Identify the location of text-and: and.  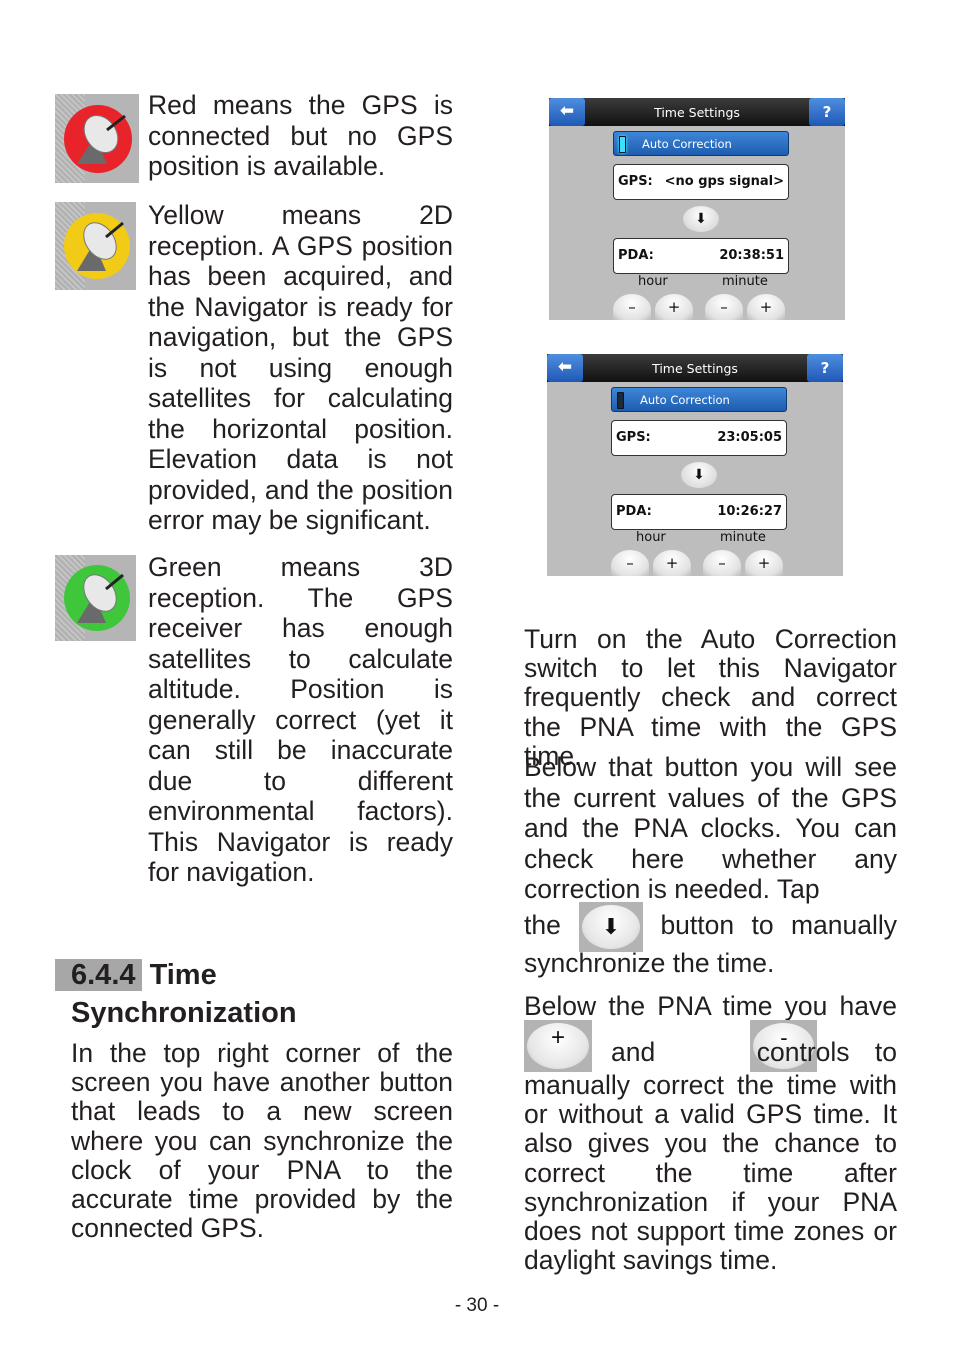
(633, 1052).